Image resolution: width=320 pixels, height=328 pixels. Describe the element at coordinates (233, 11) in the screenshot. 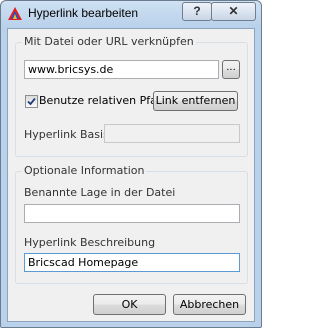

I see `close-button: ✕` at that location.